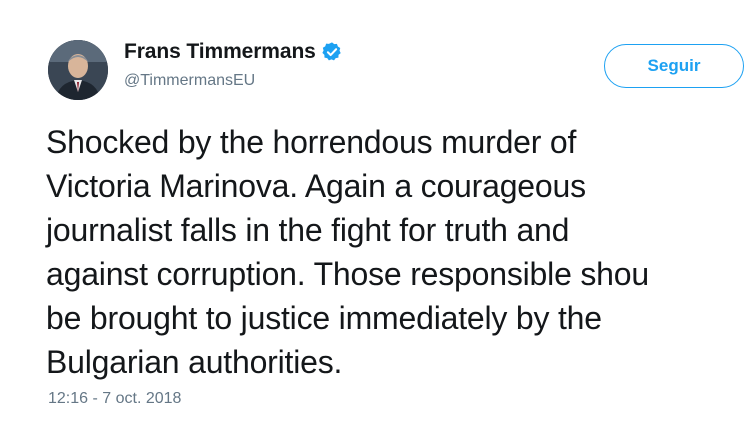  Describe the element at coordinates (332, 52) in the screenshot. I see `verified-badge-icon` at that location.